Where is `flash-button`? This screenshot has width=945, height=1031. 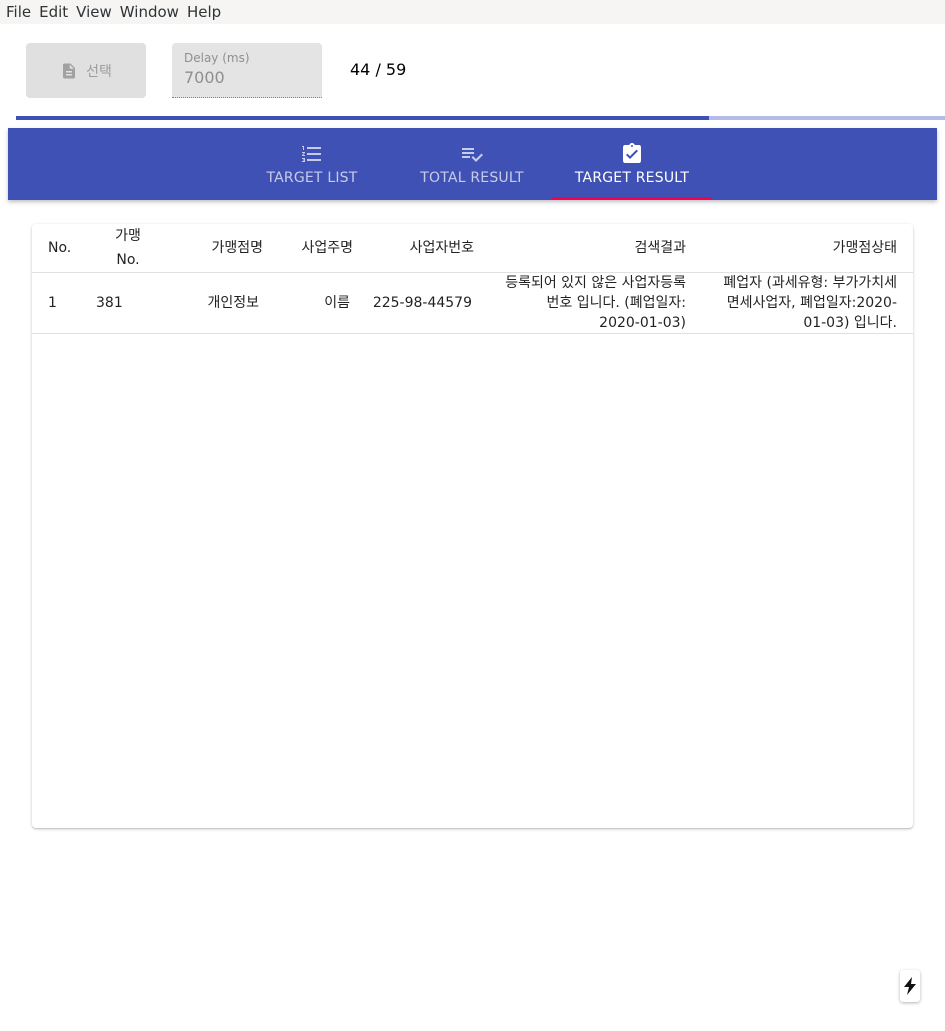
flash-button is located at coordinates (910, 986).